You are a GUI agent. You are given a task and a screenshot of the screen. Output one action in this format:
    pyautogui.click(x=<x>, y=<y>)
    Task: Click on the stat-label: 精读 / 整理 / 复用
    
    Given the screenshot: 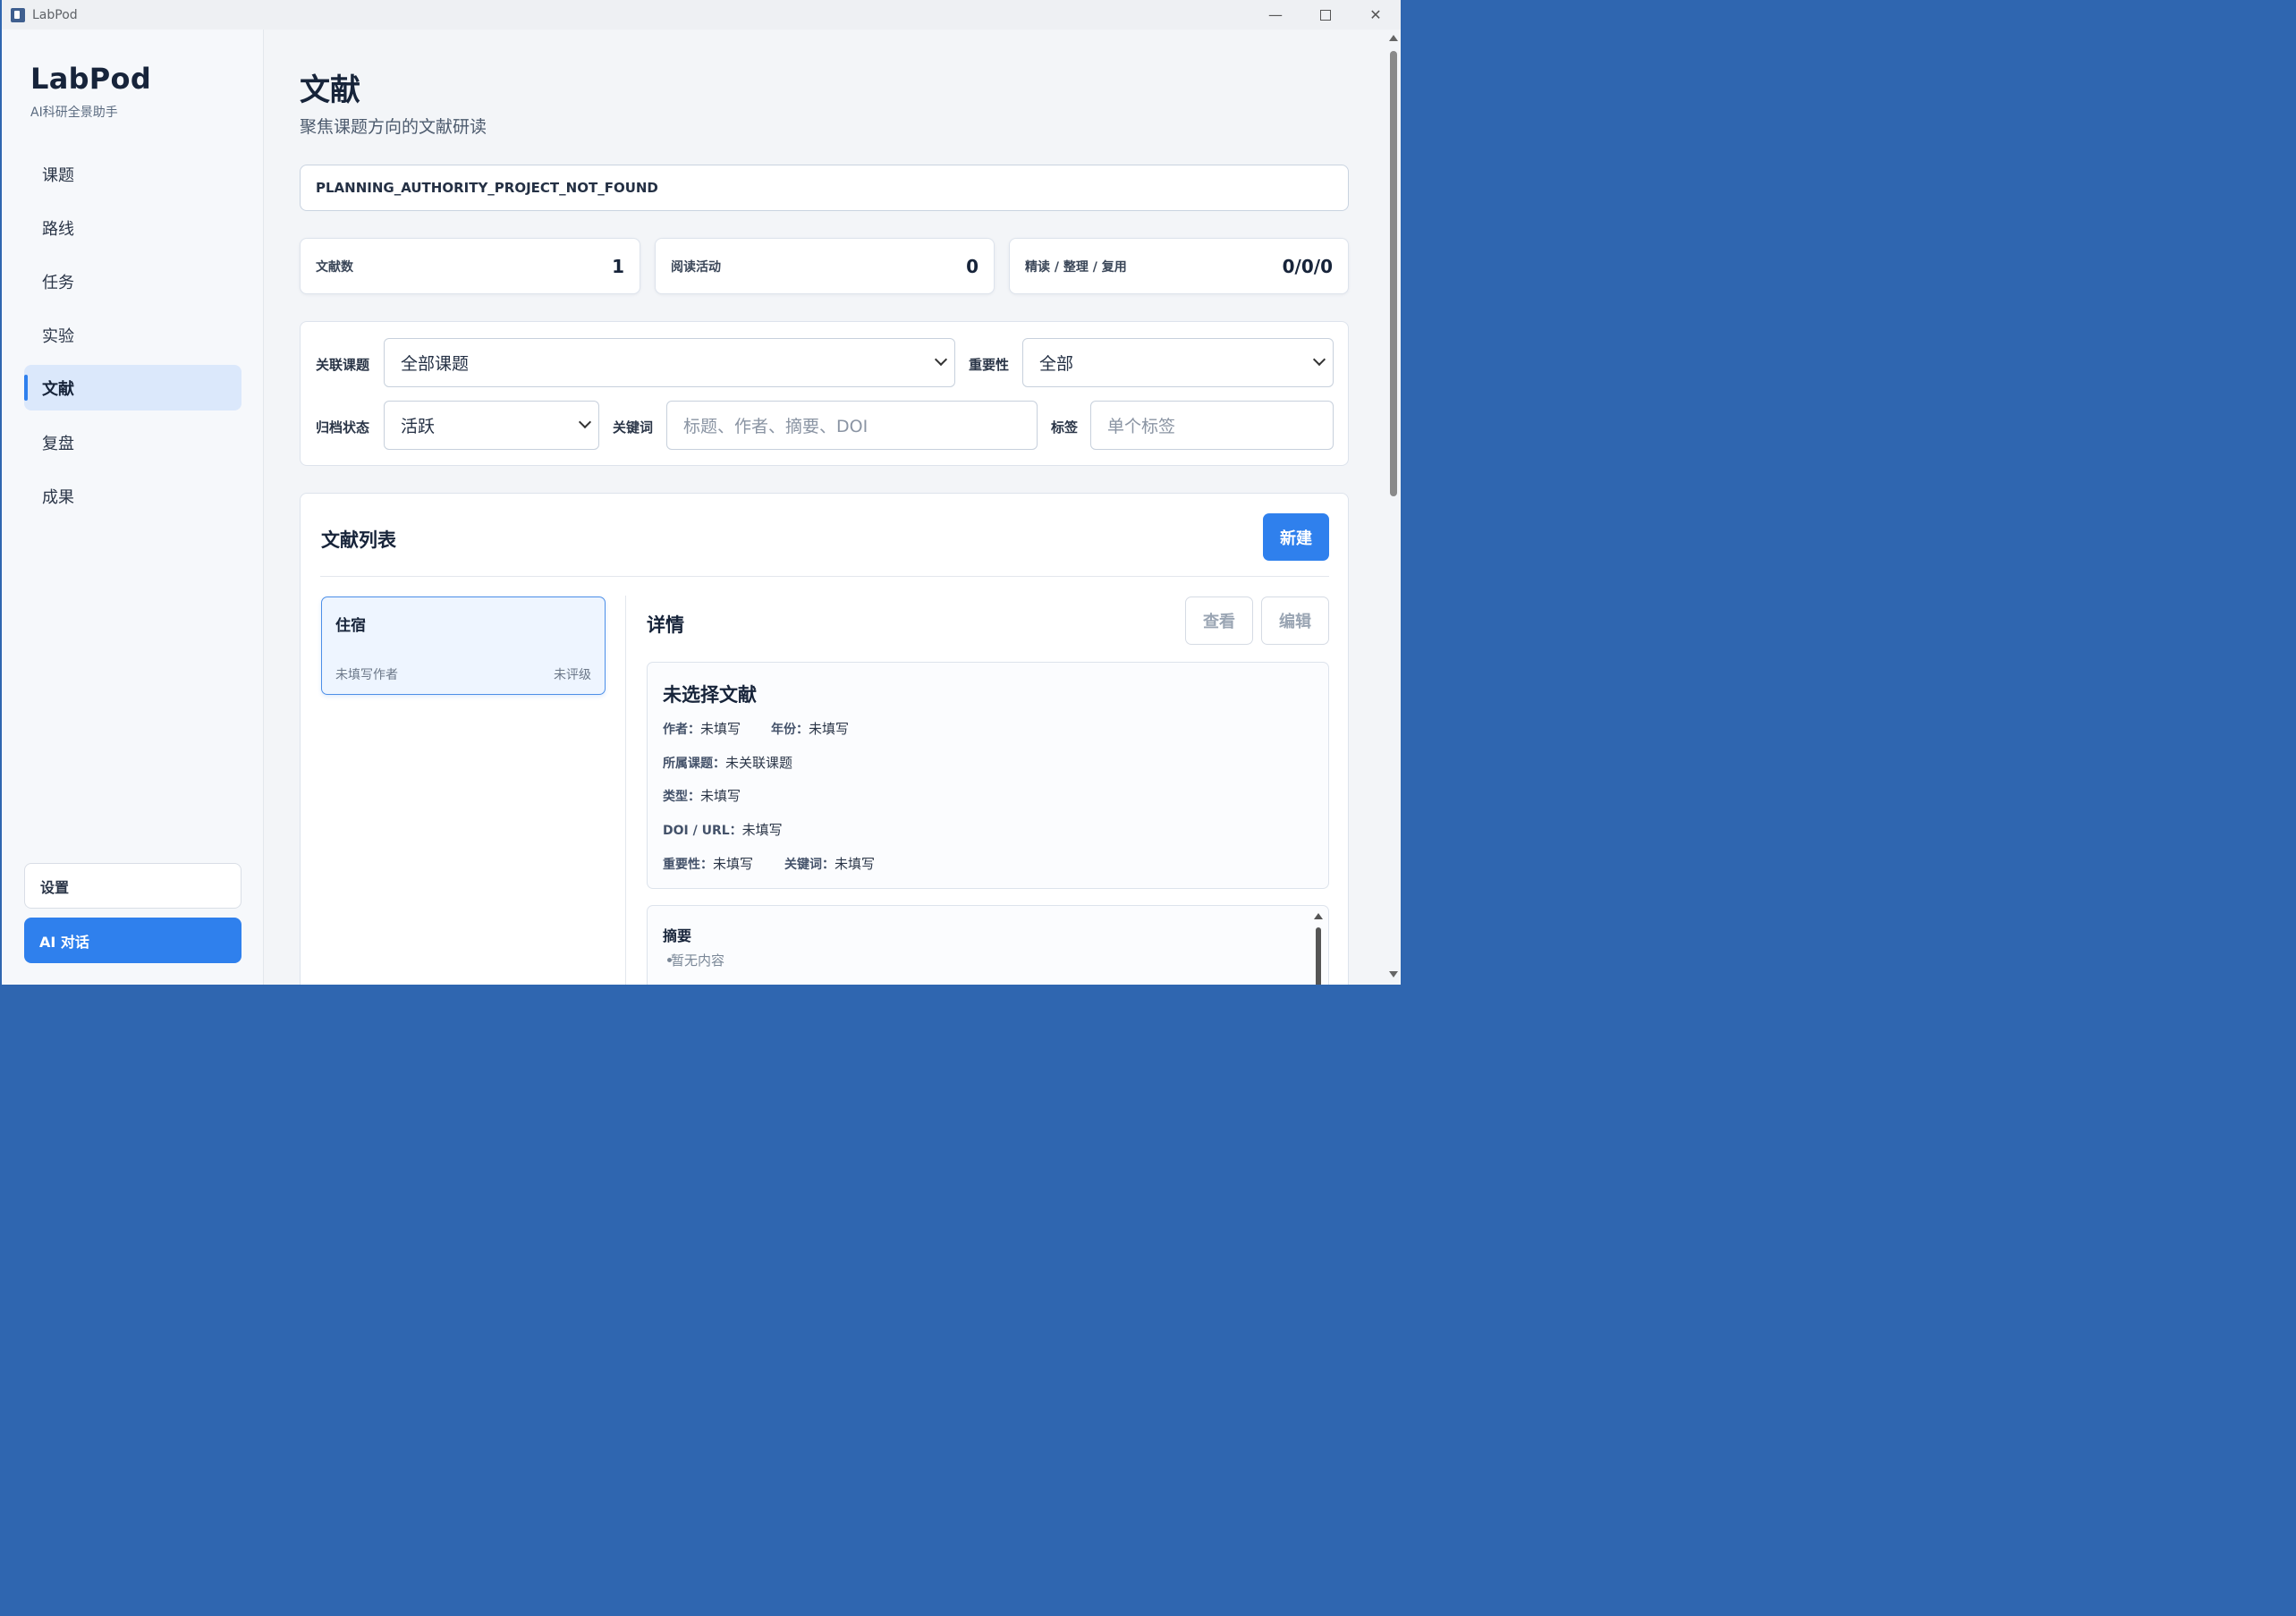 What is the action you would take?
    pyautogui.click(x=1076, y=267)
    